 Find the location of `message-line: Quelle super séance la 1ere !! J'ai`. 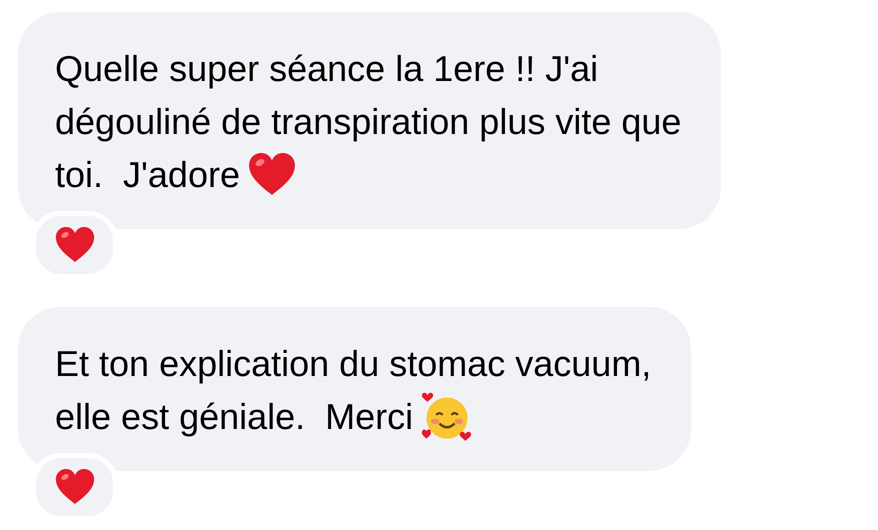

message-line: Quelle super séance la 1ere !! J'ai is located at coordinates (326, 69).